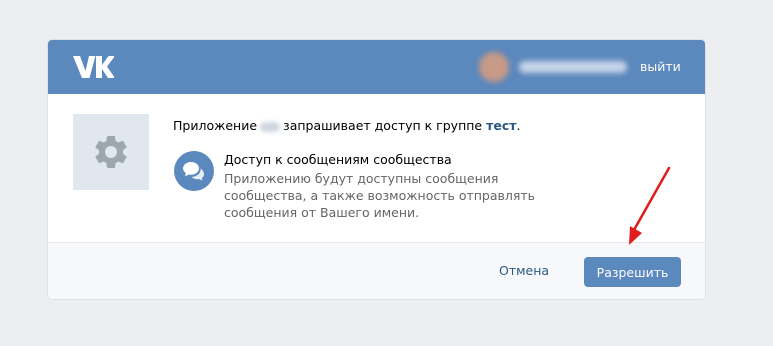 This screenshot has width=773, height=346. I want to click on permission-title: Доступ к сообщениям сообщества, so click(338, 159).